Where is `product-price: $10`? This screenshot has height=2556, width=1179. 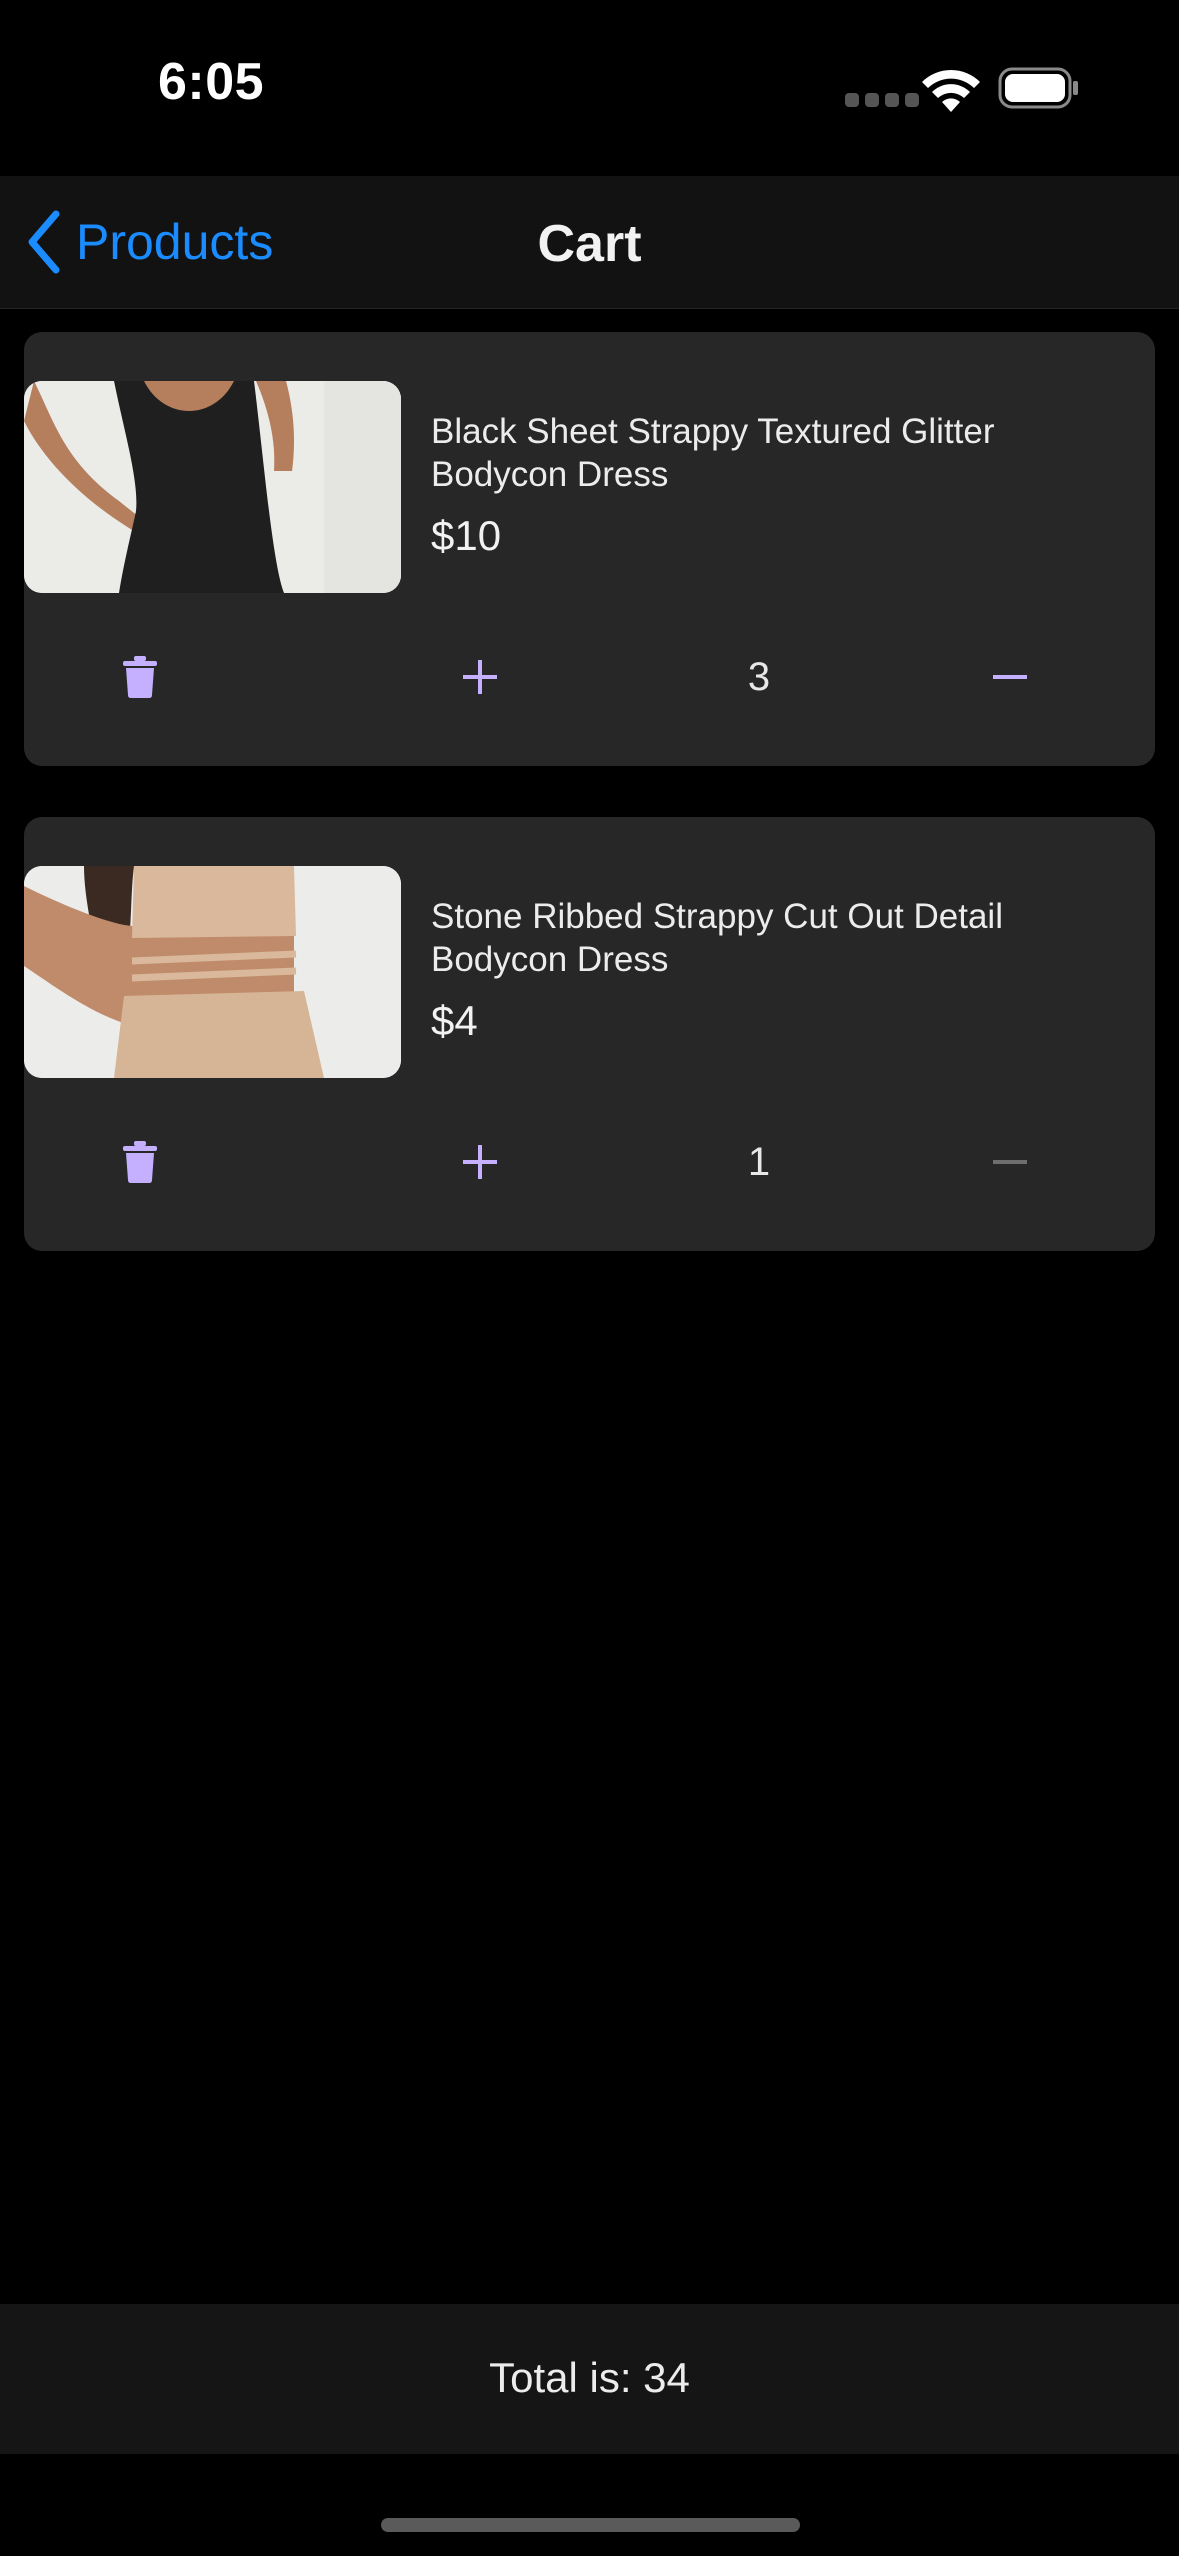 product-price: $10 is located at coordinates (466, 535).